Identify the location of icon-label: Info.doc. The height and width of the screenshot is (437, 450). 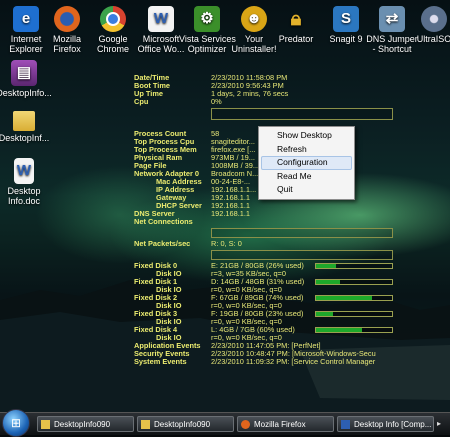
(24, 201).